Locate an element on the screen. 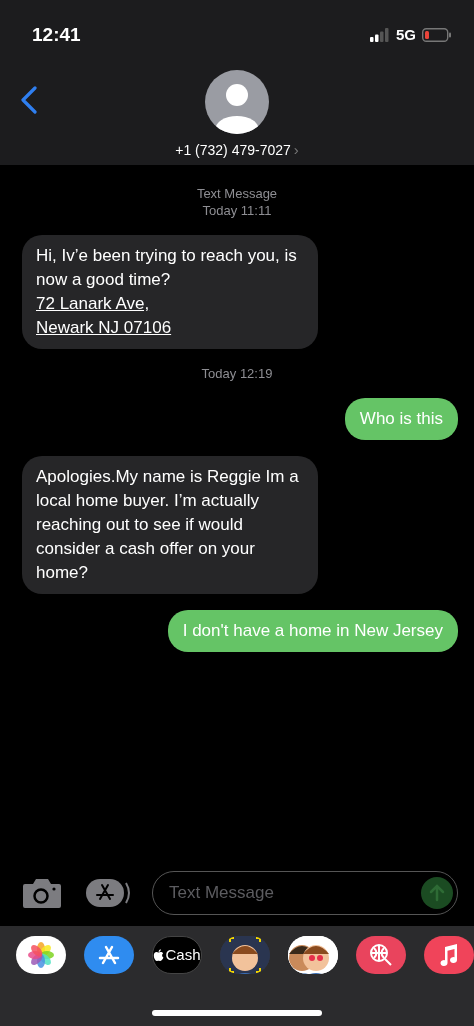  timestamp-label: Today 12:19 is located at coordinates (237, 373).